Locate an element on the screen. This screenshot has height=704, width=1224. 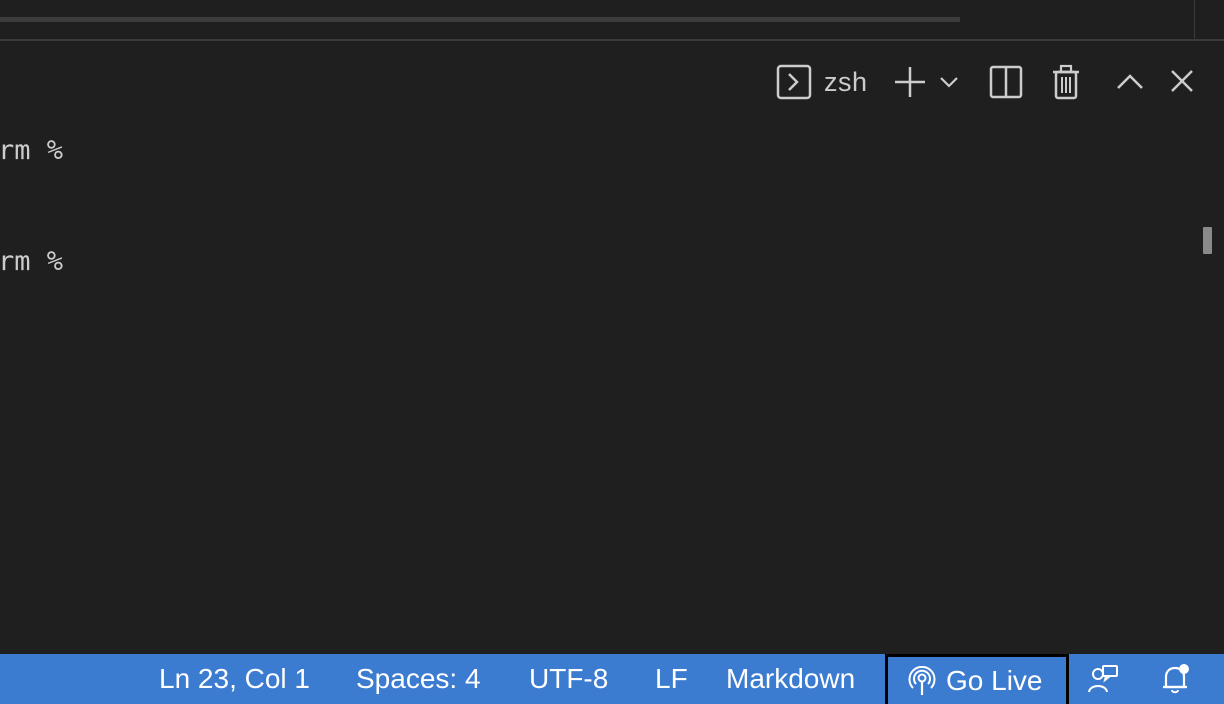
maximize-panel-button is located at coordinates (1130, 82).